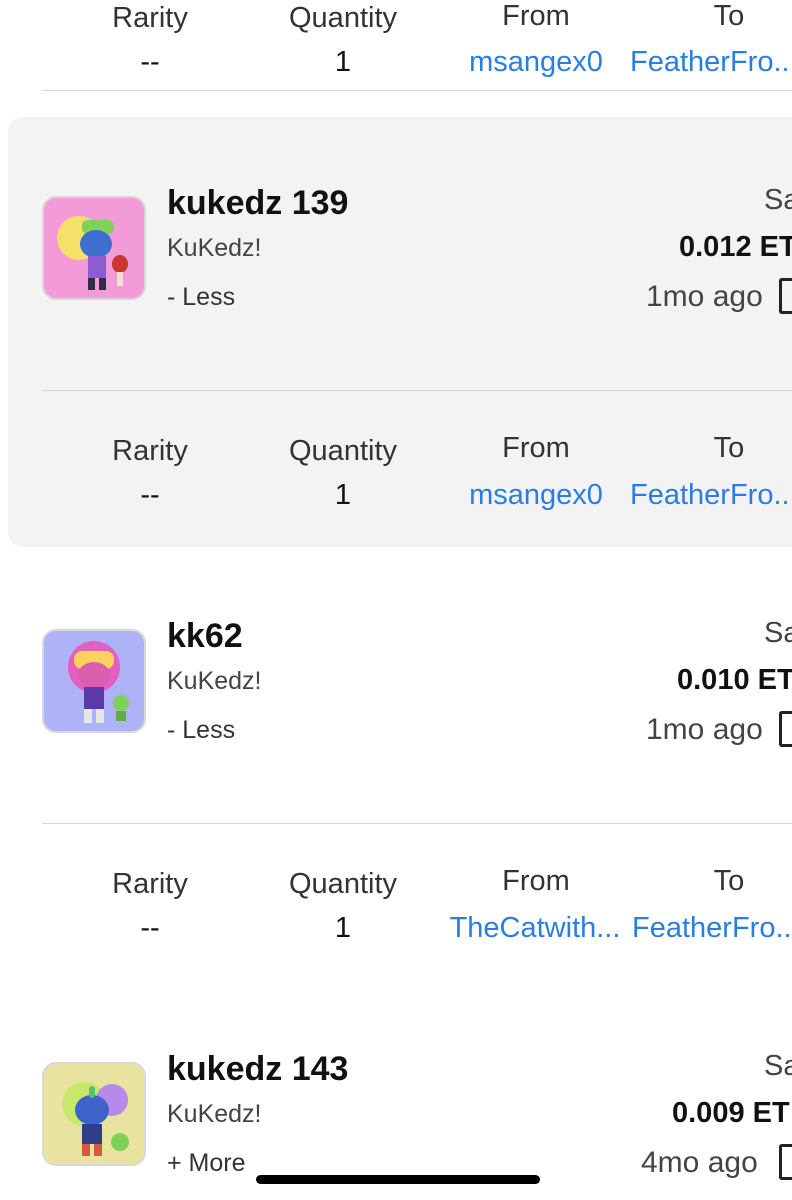  Describe the element at coordinates (735, 247) in the screenshot. I see `price: 0.012 ET` at that location.